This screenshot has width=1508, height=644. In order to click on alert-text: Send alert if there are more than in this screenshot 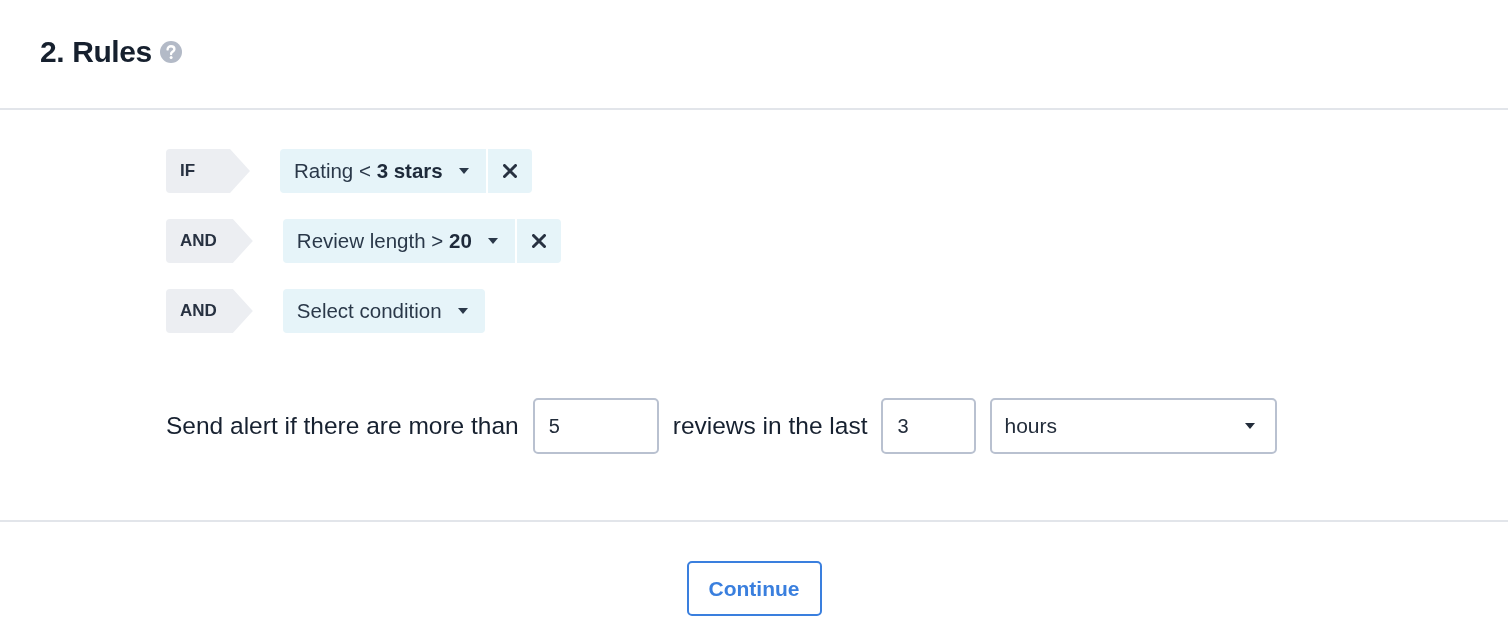, I will do `click(342, 425)`.